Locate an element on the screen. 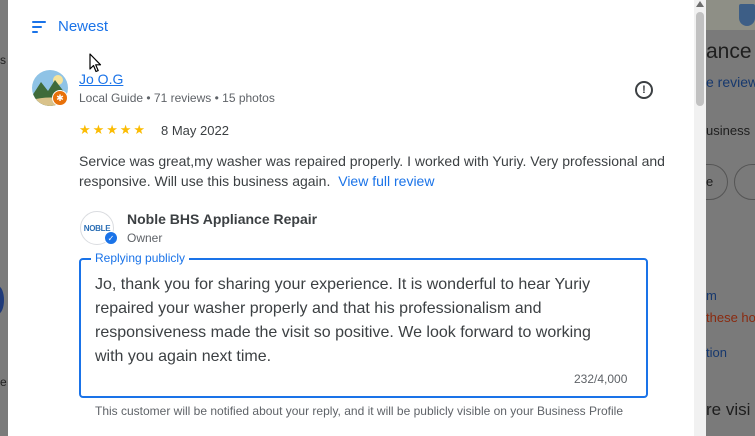  background-hours-warning: these ho is located at coordinates (730, 317).